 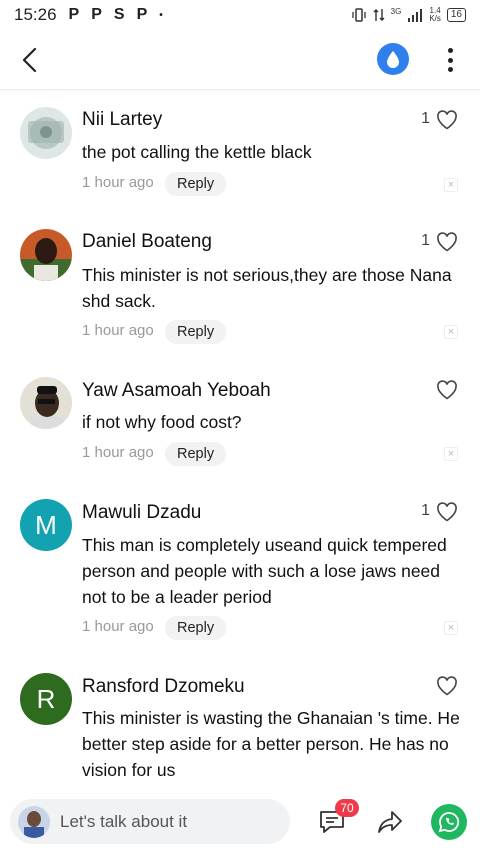 I want to click on comment-author: Nii Lartey, so click(x=122, y=120).